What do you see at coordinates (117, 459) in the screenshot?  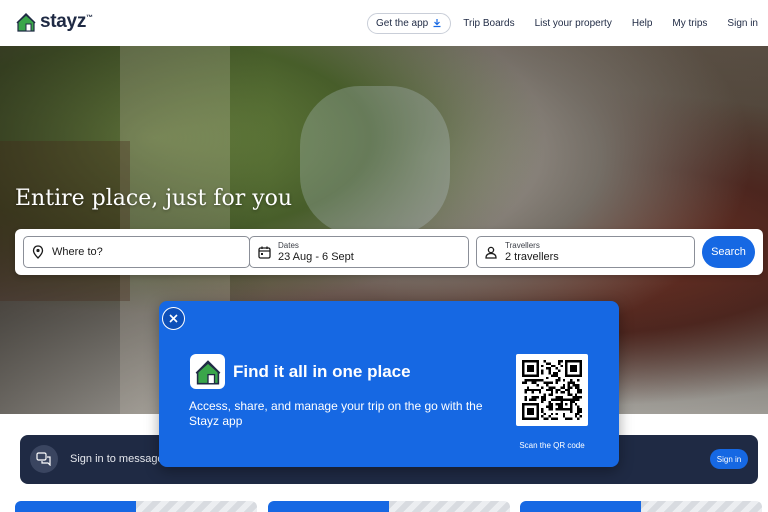 I see `sign-in-message-text: Sign in to message` at bounding box center [117, 459].